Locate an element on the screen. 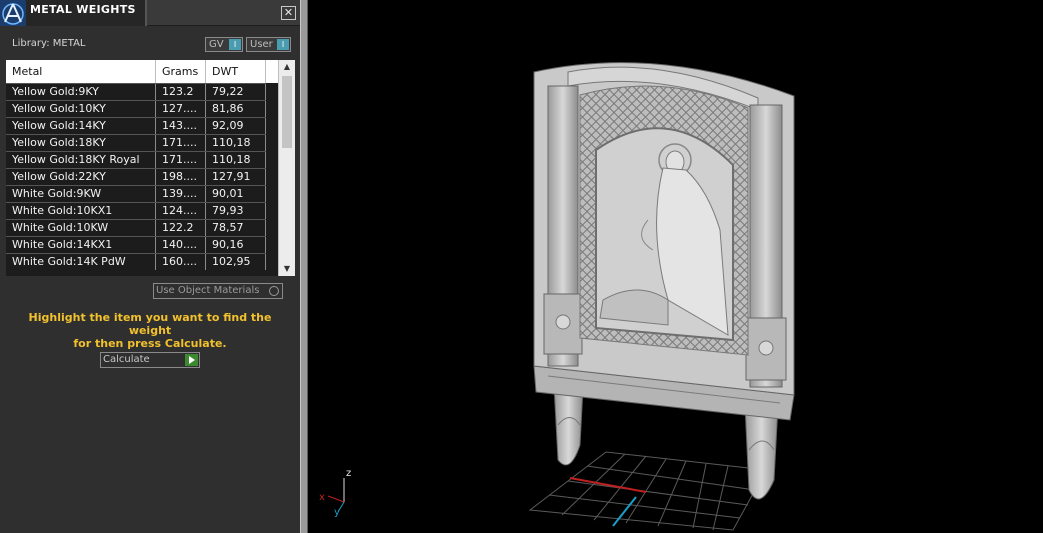 The width and height of the screenshot is (1043, 533). grams-cell: 122.2 is located at coordinates (181, 228).